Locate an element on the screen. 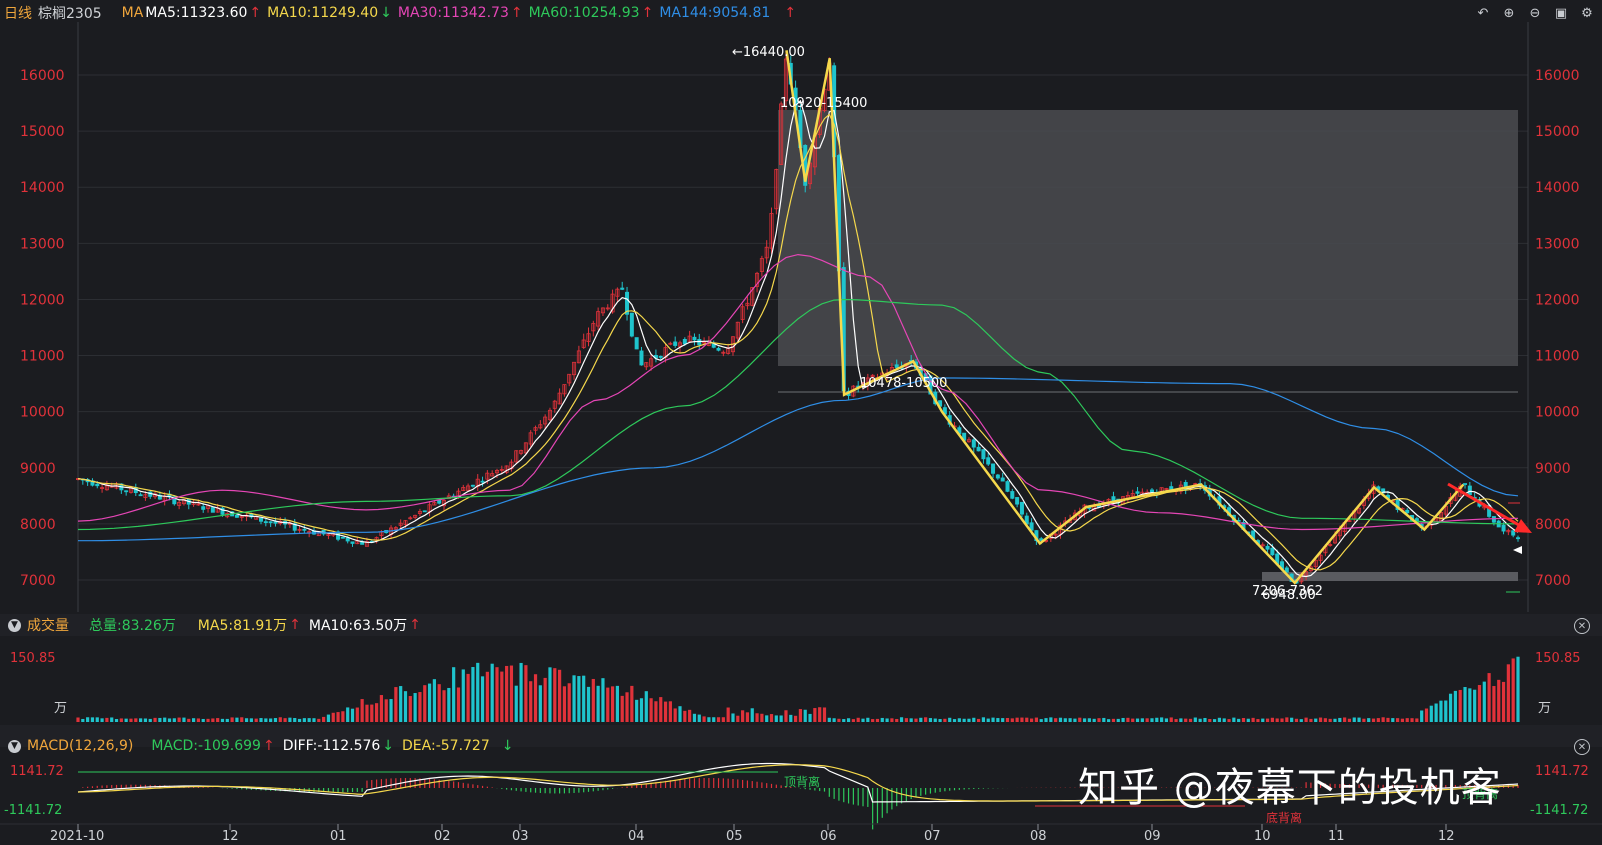  collapse-icon: ▼ is located at coordinates (14, 625).